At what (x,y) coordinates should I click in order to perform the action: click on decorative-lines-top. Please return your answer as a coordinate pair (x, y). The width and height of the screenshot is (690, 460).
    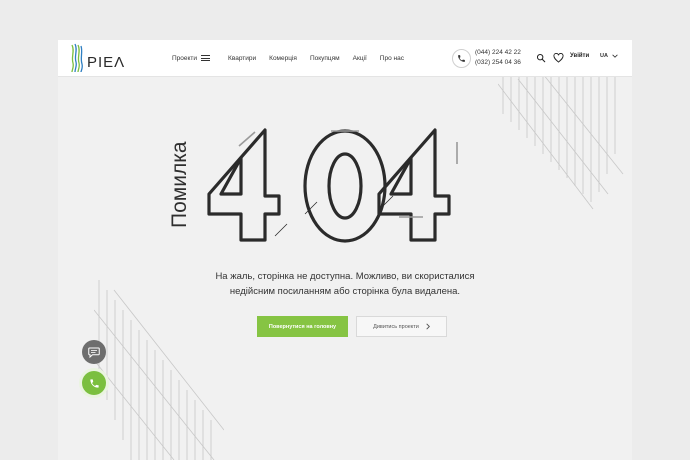
    Looking at the image, I should click on (561, 142).